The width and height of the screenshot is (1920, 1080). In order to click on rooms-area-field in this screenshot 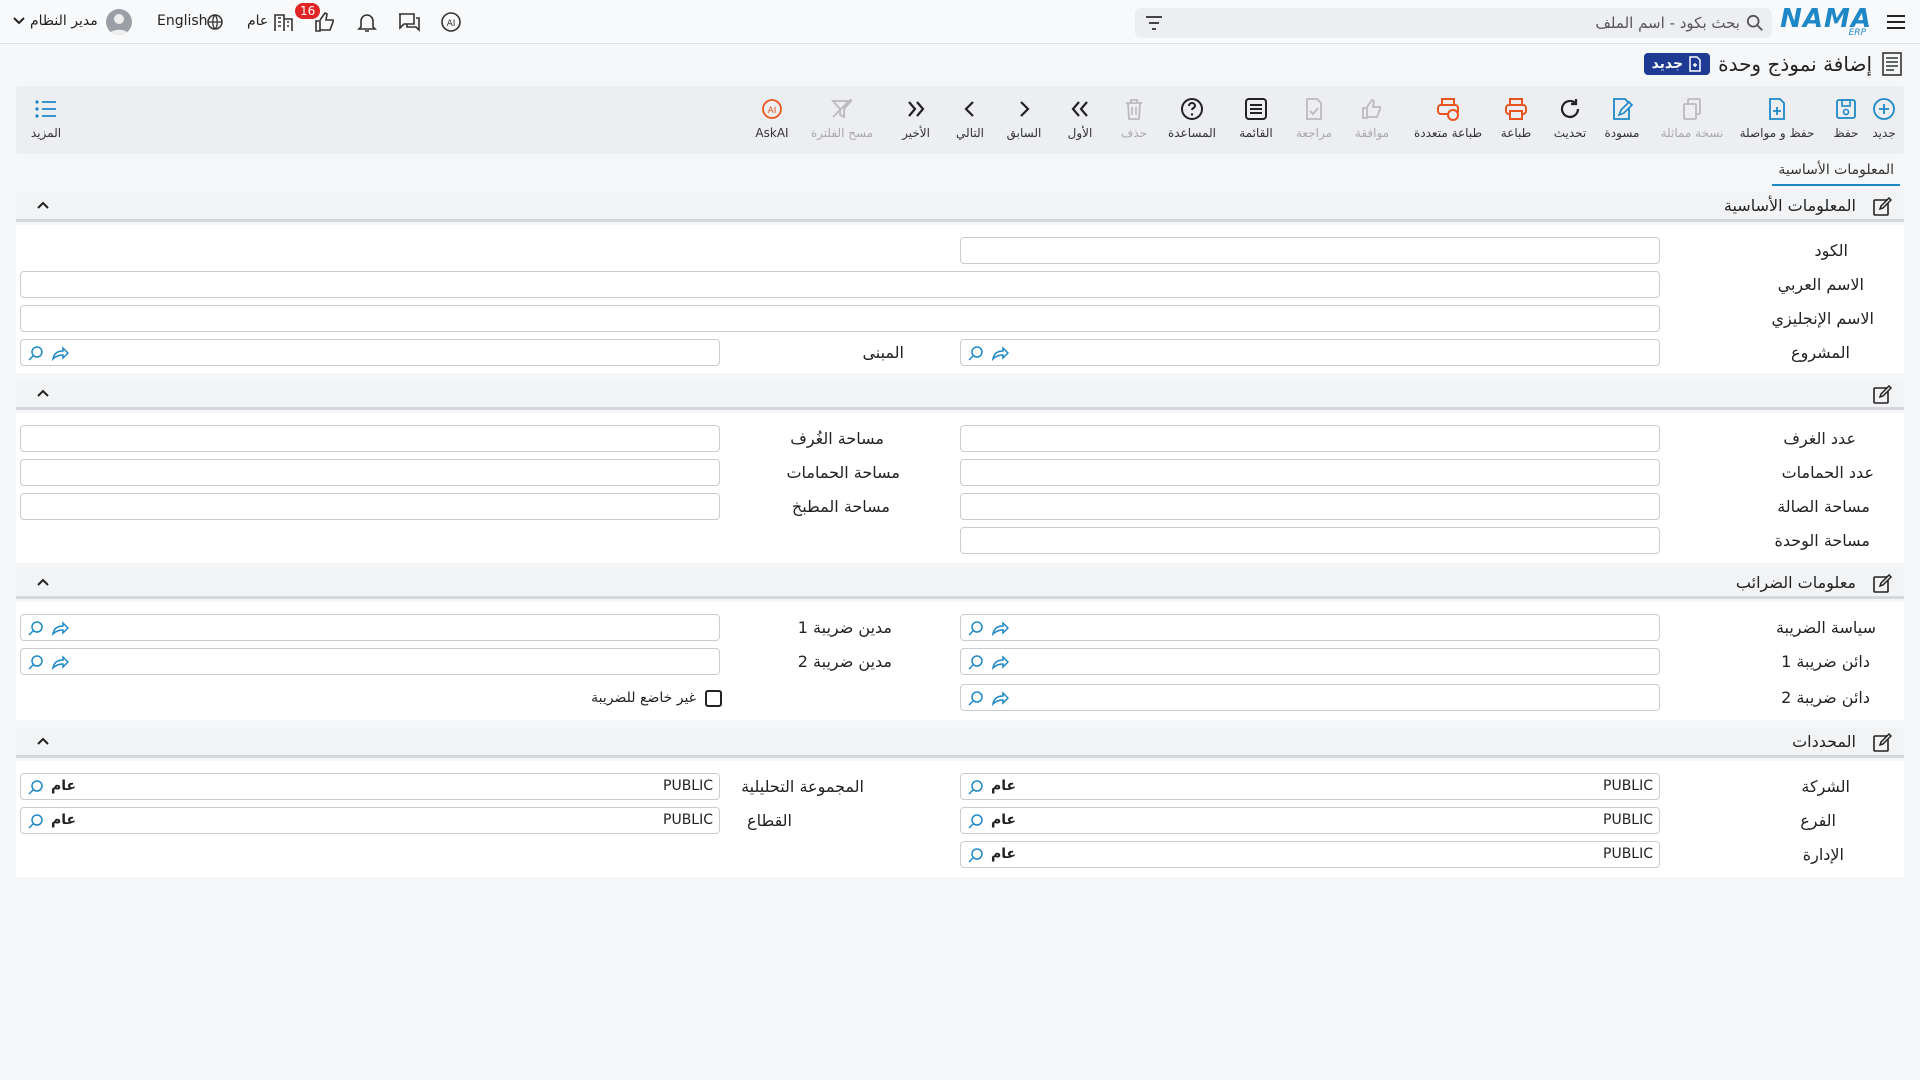, I will do `click(370, 438)`.